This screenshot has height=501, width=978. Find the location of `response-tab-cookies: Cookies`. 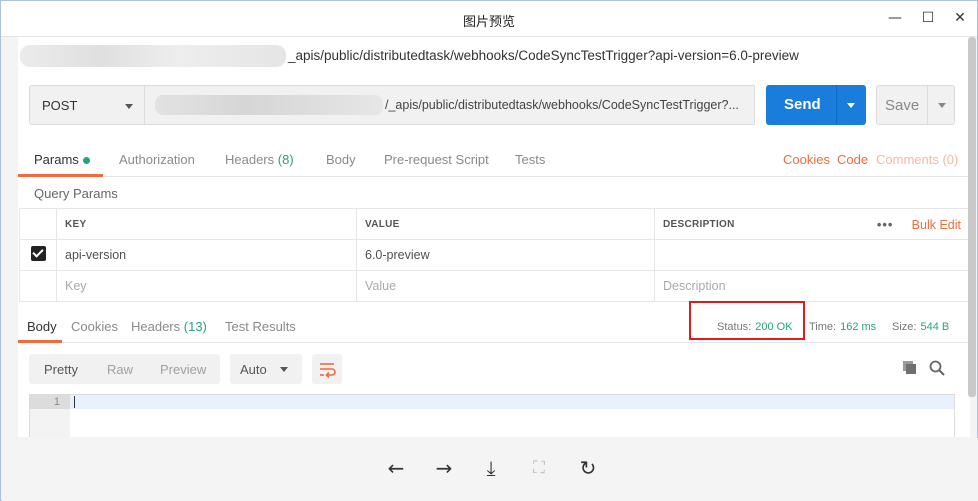

response-tab-cookies: Cookies is located at coordinates (94, 326).